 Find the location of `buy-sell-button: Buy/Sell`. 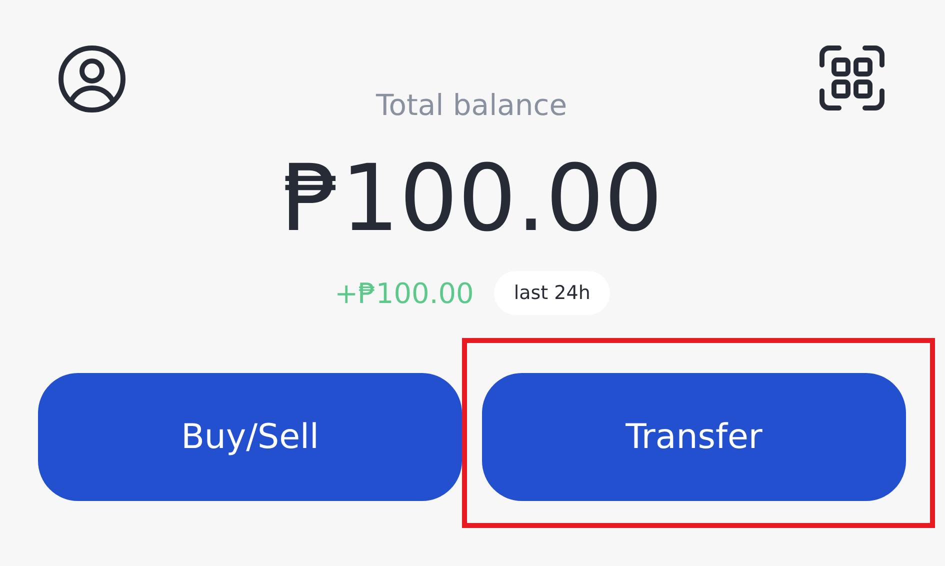

buy-sell-button: Buy/Sell is located at coordinates (250, 437).